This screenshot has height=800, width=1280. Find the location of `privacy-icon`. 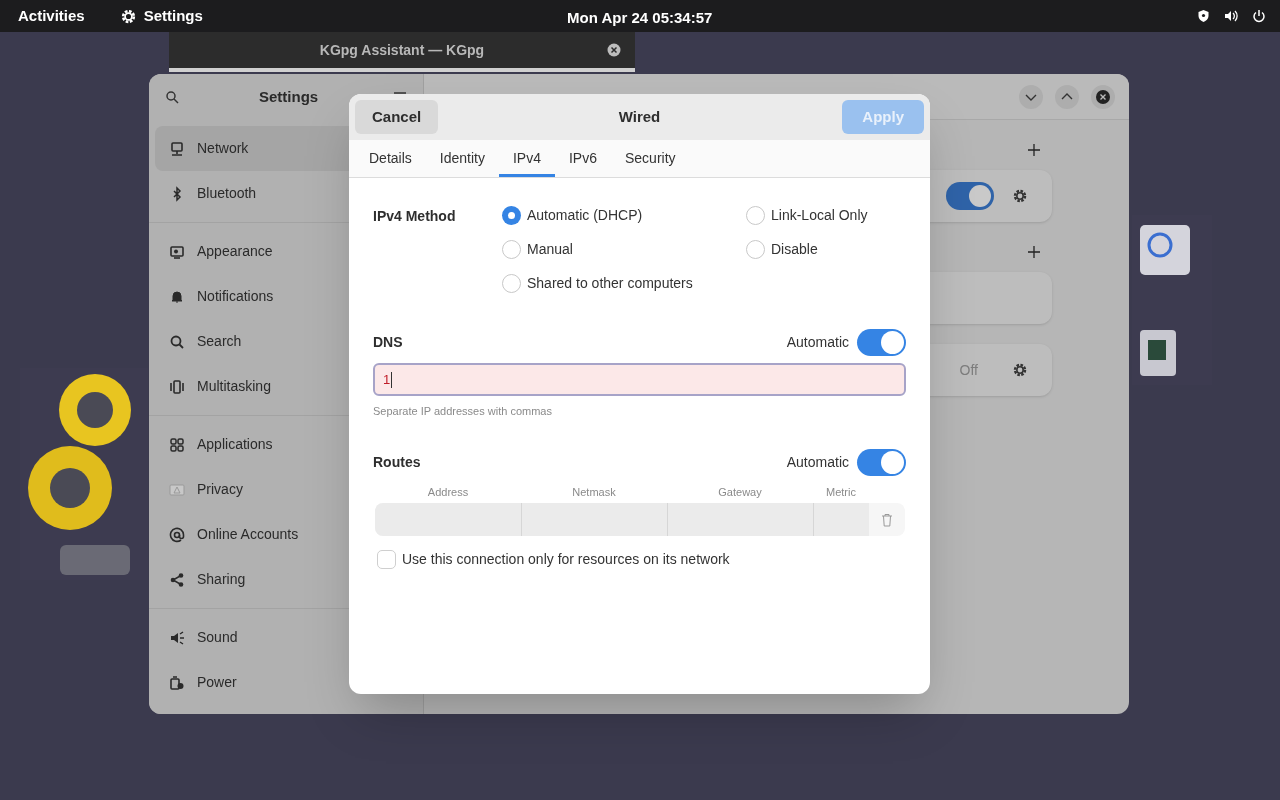

privacy-icon is located at coordinates (177, 489).